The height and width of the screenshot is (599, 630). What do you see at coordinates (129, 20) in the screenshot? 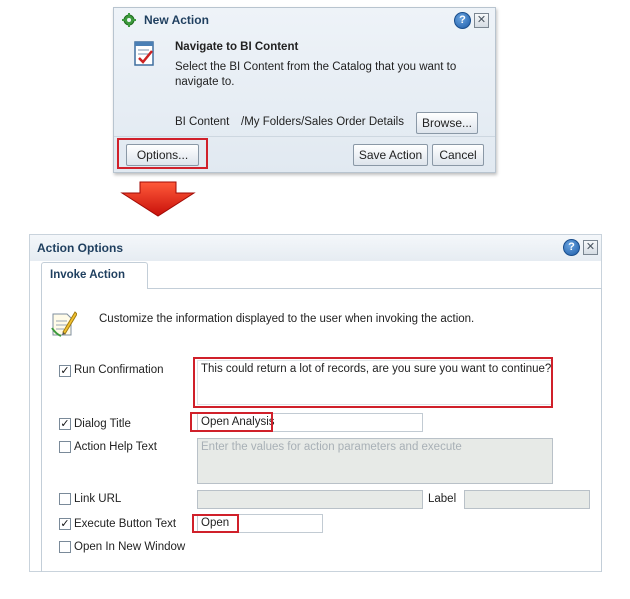
I see `gear-icon` at bounding box center [129, 20].